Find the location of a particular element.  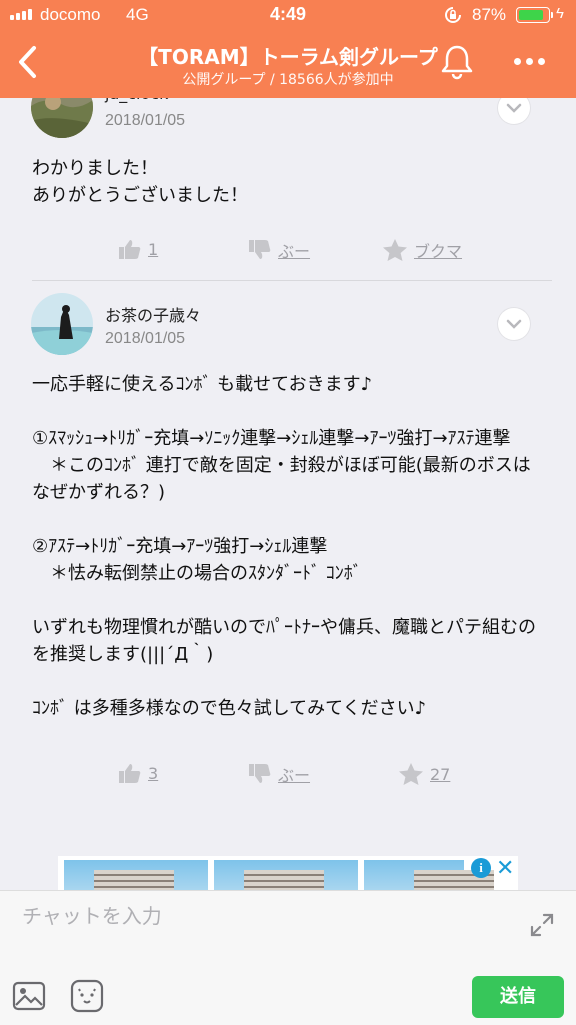

bell-icon is located at coordinates (457, 62).